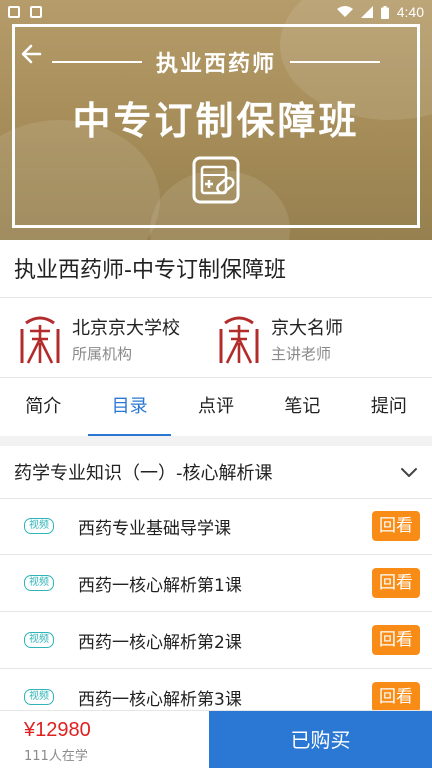 This screenshot has width=432, height=768. What do you see at coordinates (366, 12) in the screenshot?
I see `signal-icon` at bounding box center [366, 12].